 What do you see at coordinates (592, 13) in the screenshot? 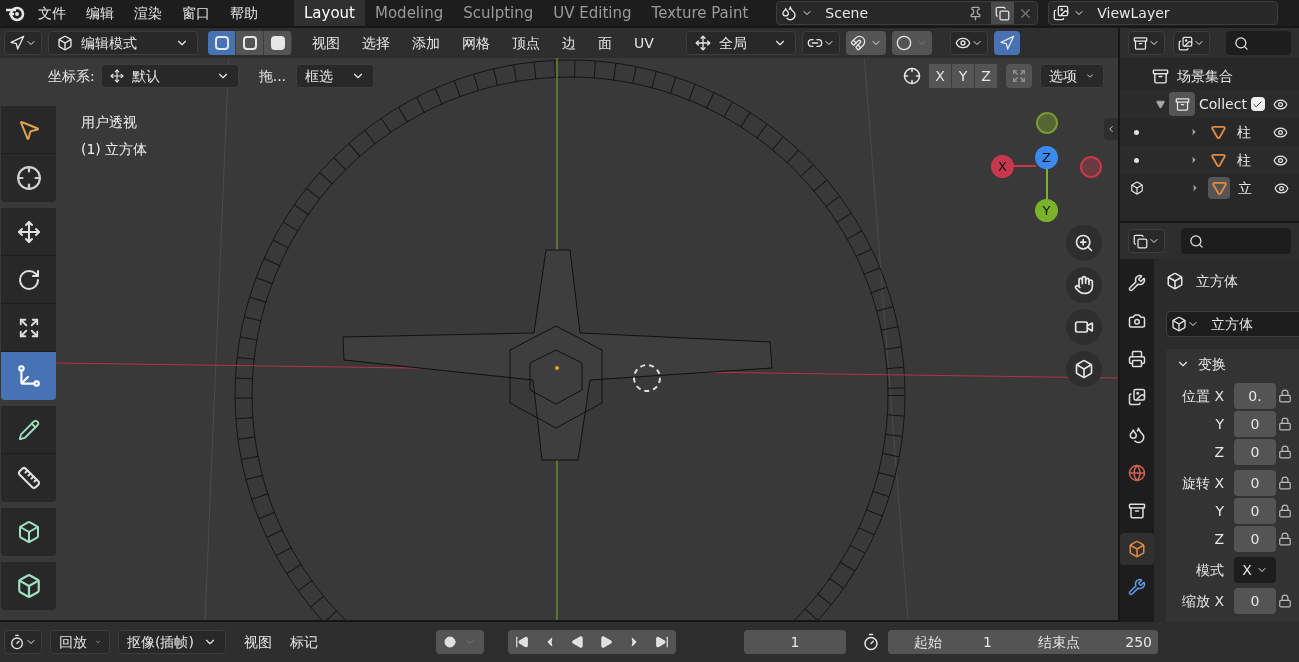
I see `workspace-tab: UV Editing` at bounding box center [592, 13].